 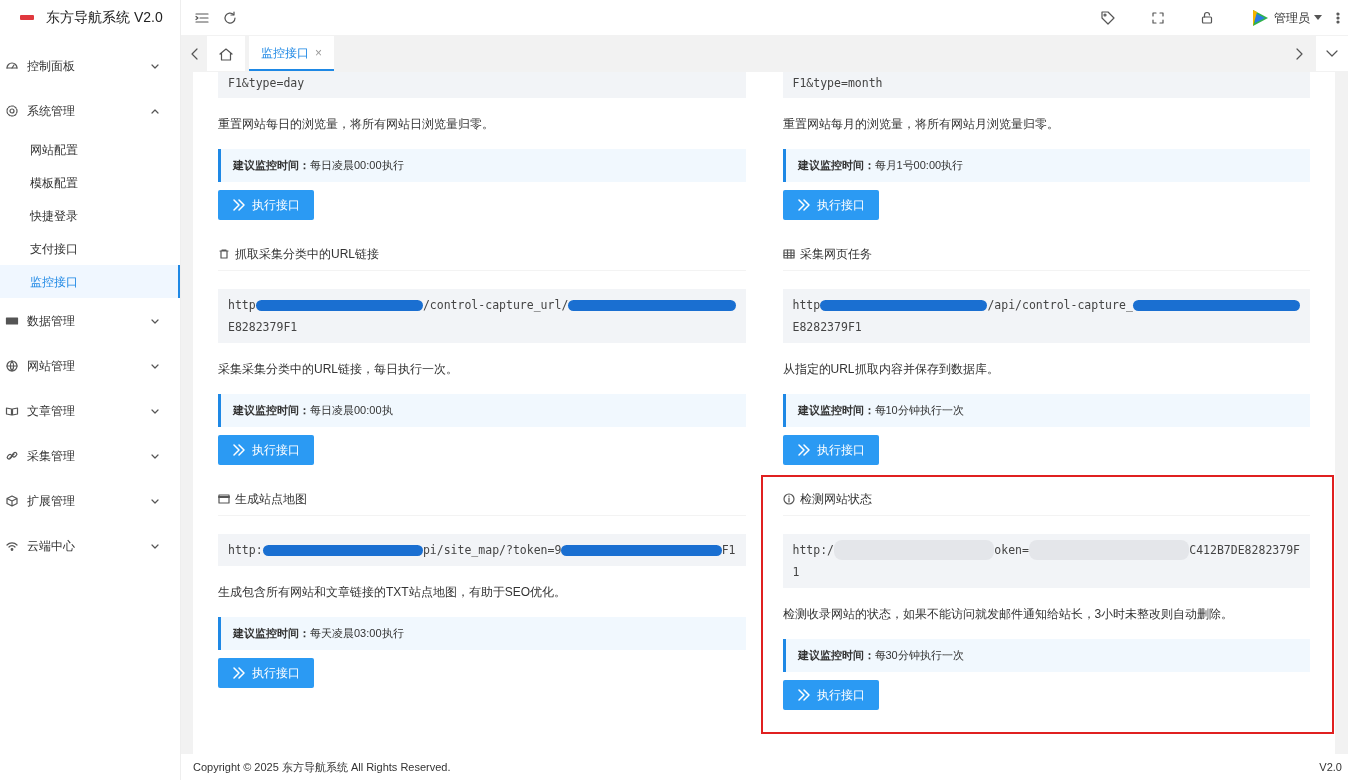 I want to click on card-description: 采集采集分类中的URL链接，每日执行一次。, so click(x=338, y=369).